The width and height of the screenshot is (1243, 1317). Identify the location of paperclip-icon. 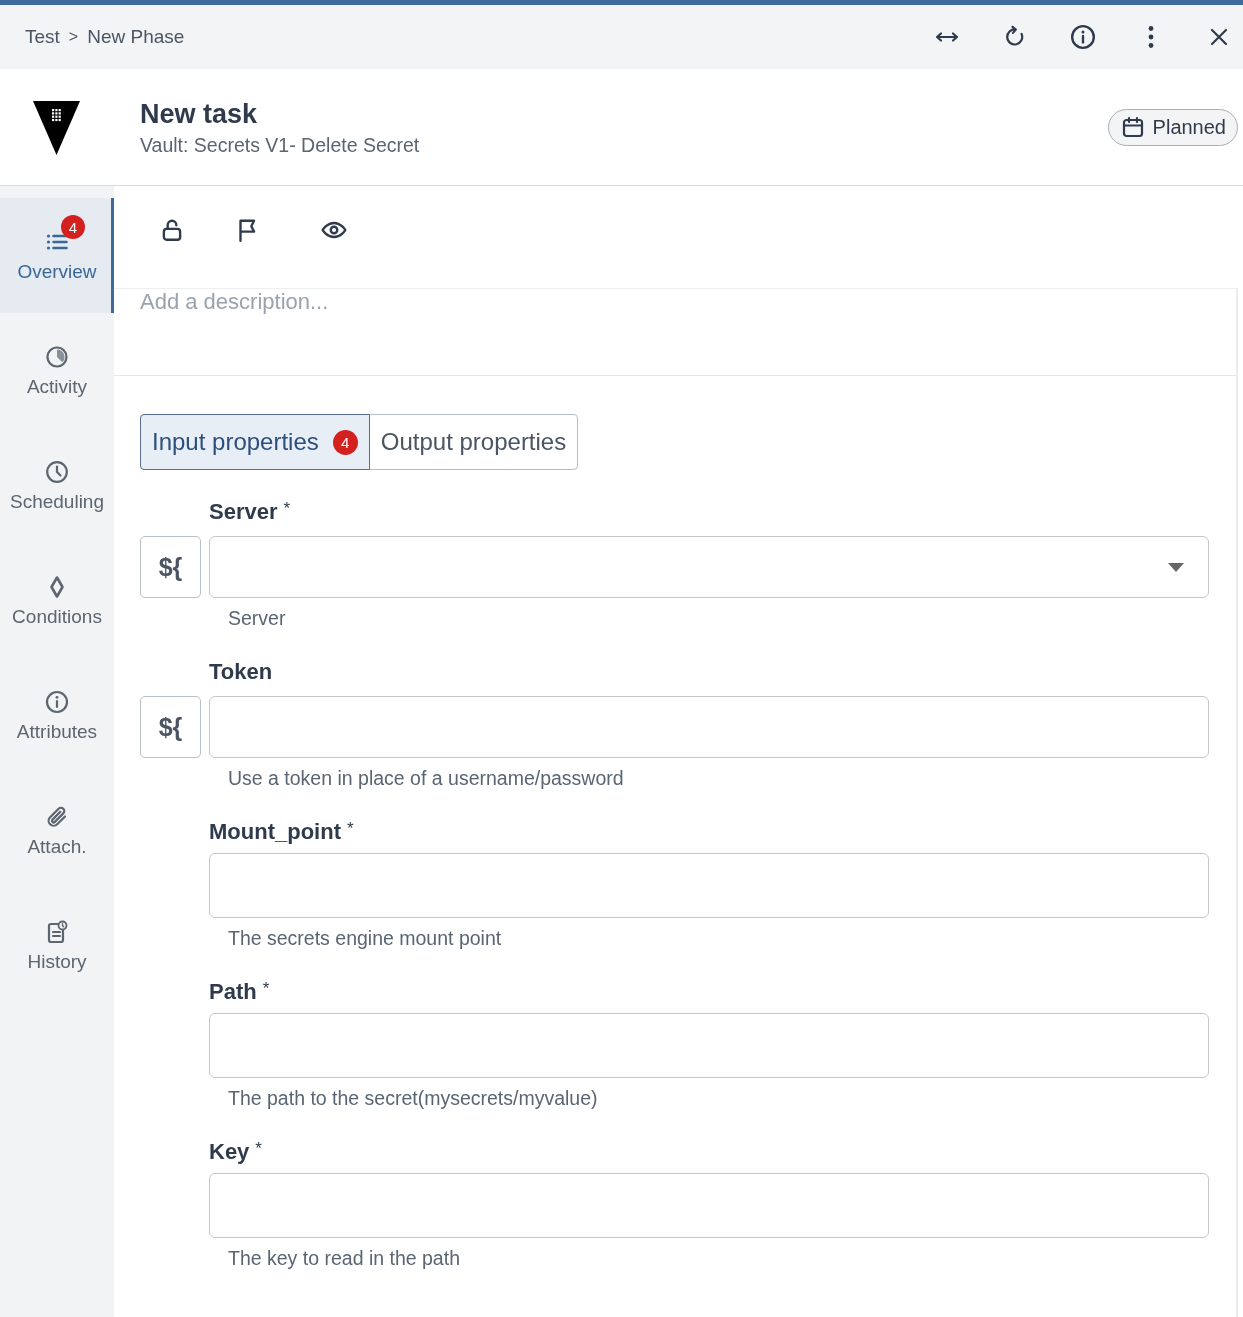
(57, 817).